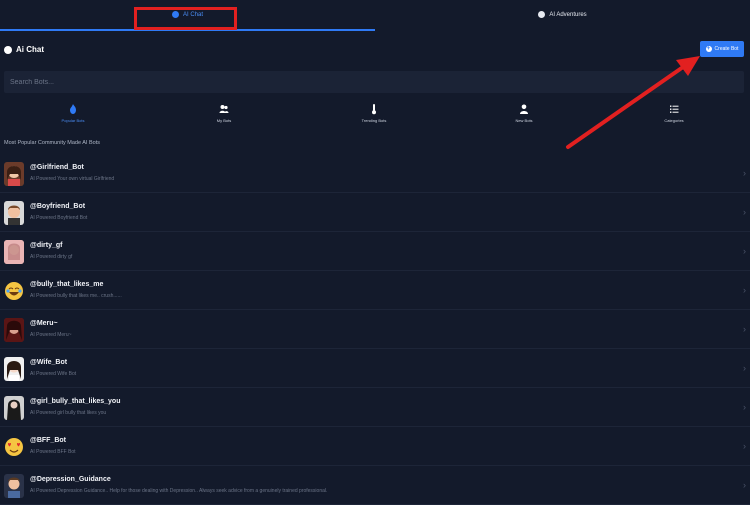  Describe the element at coordinates (44, 323) in the screenshot. I see `bot-name: @Meru~` at that location.